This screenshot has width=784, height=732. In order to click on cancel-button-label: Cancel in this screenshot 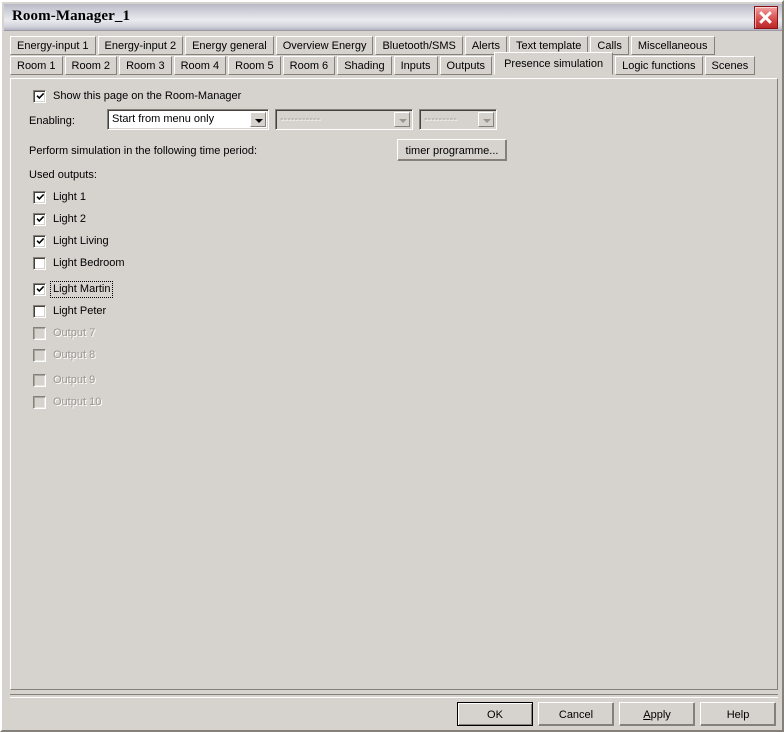, I will do `click(576, 715)`.